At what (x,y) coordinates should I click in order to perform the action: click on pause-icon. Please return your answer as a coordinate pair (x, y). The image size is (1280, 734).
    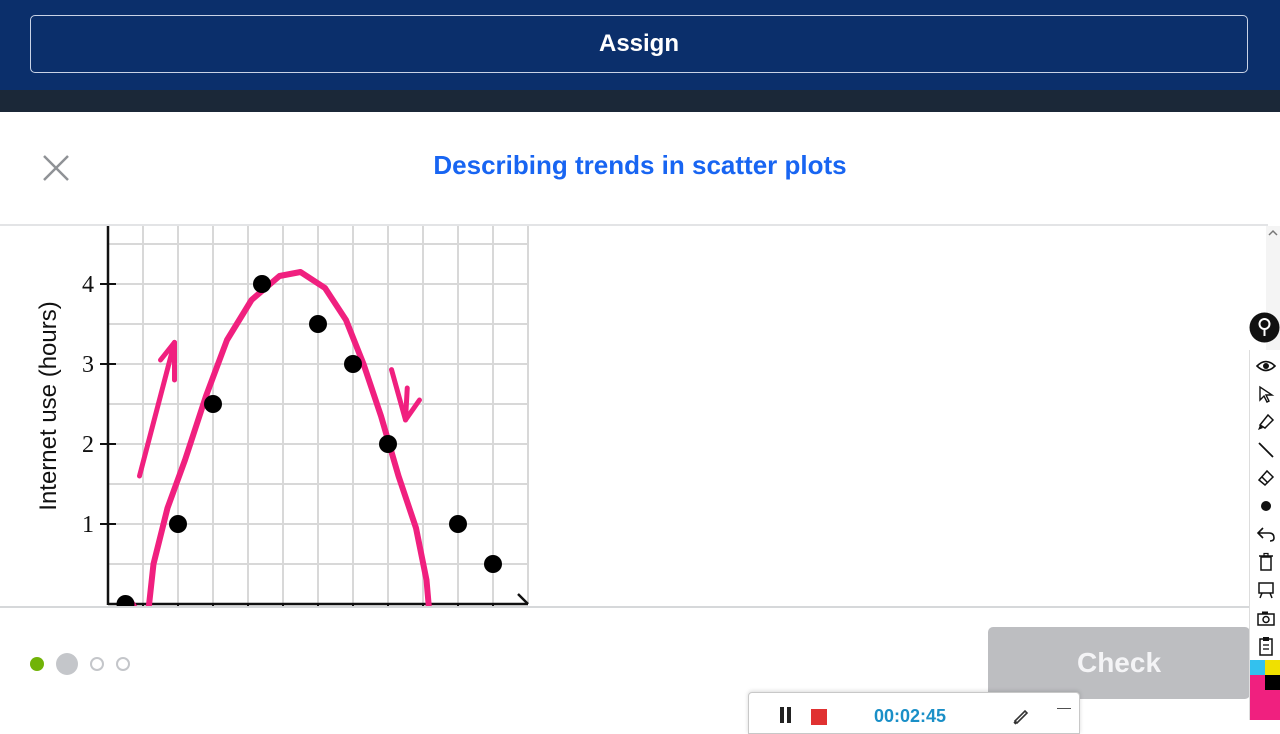
    Looking at the image, I should click on (786, 715).